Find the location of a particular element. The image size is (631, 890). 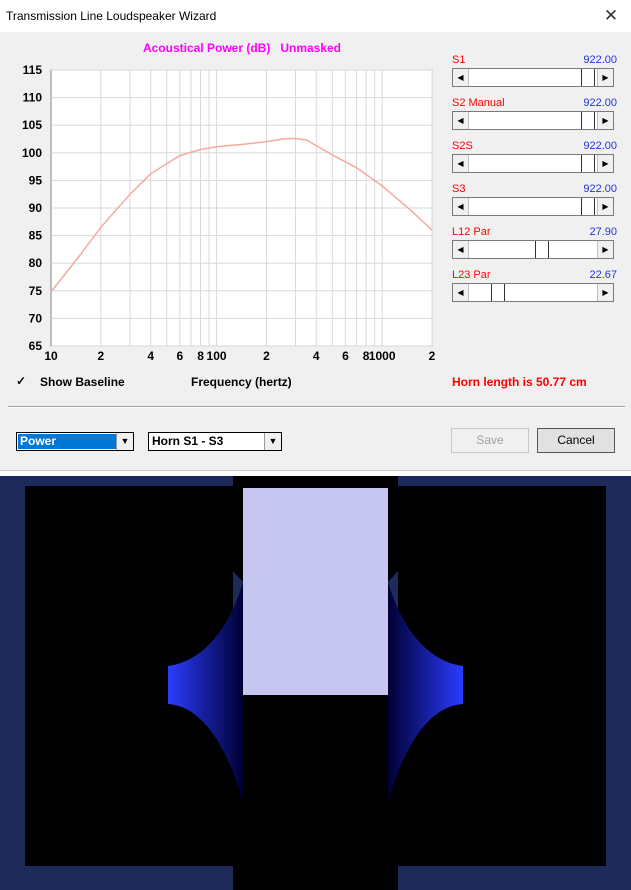

title-bar: Transmission Line Loudspeaker Wizard ✕ is located at coordinates (315, 16).